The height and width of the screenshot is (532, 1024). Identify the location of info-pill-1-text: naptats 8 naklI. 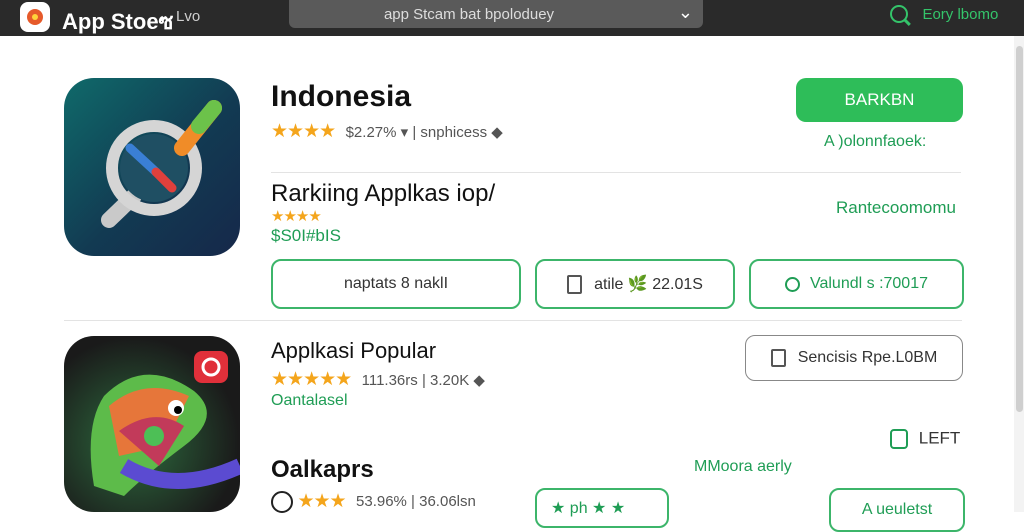
(396, 283).